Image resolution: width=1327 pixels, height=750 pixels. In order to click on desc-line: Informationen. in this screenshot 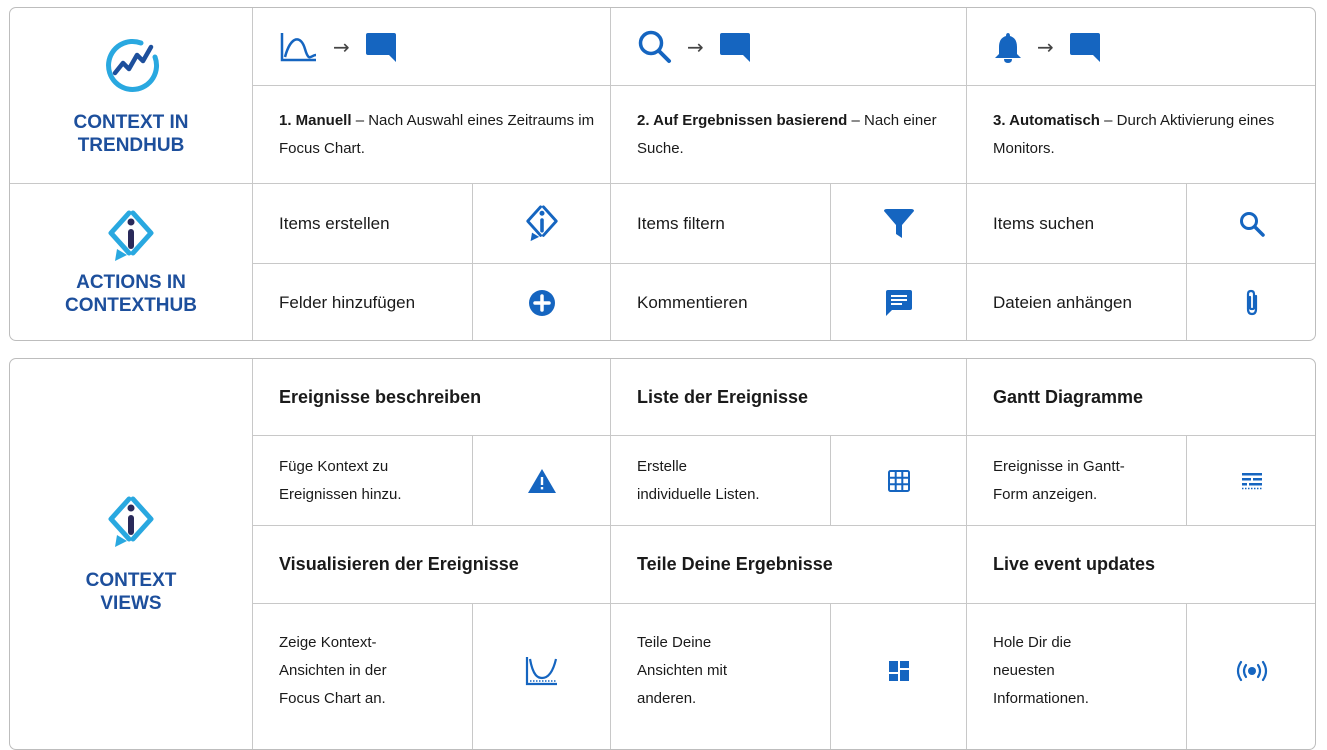, I will do `click(1041, 698)`.